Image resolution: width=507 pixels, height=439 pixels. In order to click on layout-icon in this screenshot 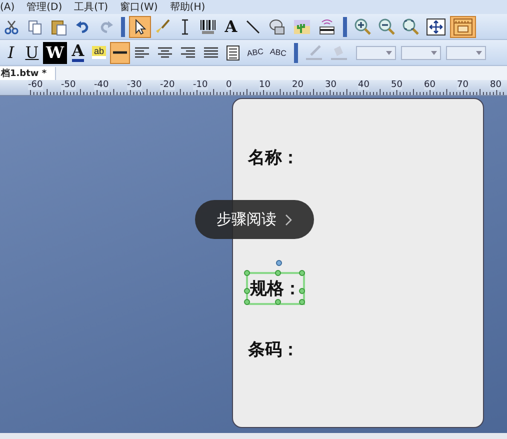, I will do `click(463, 27)`.